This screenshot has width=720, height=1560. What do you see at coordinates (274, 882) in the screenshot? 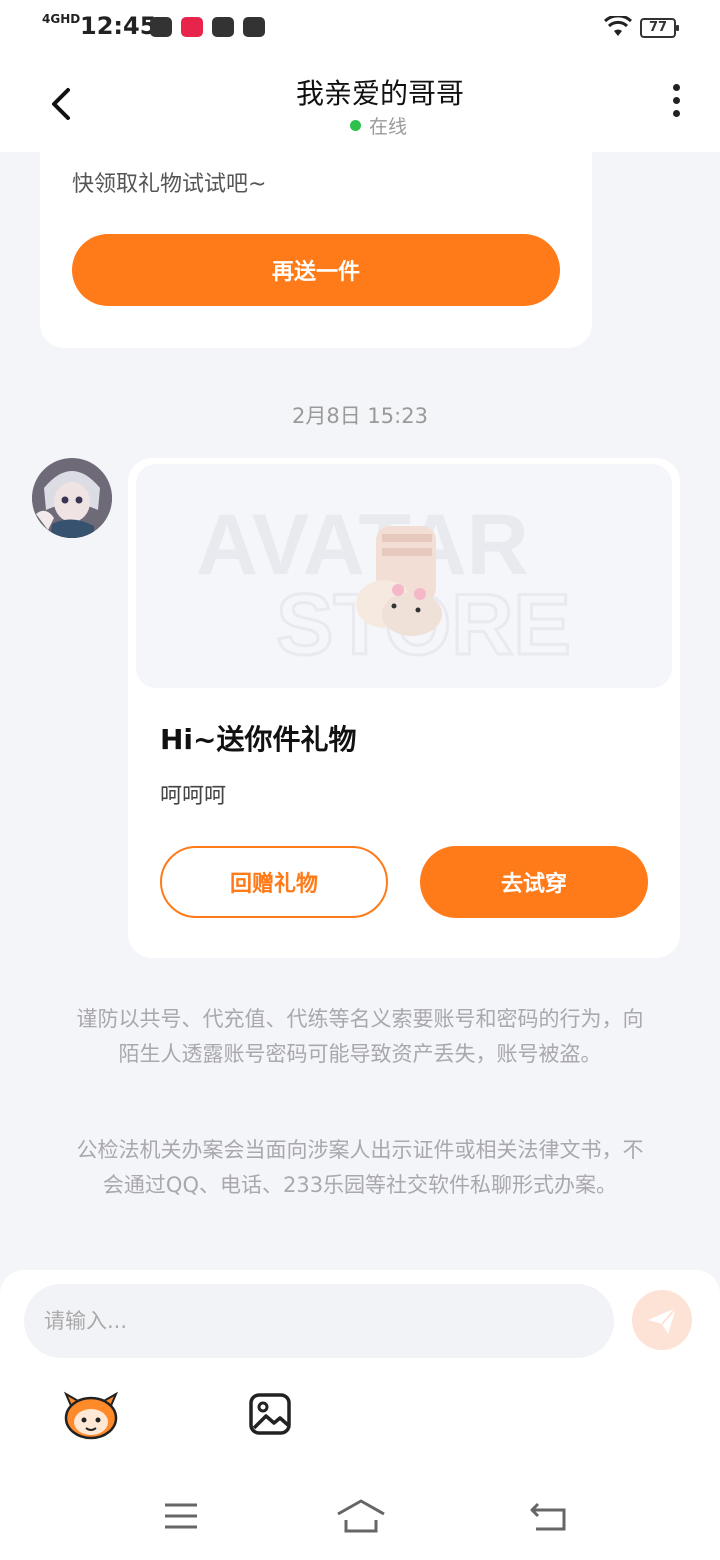
I see `return-gift-button: 回赠礼物` at bounding box center [274, 882].